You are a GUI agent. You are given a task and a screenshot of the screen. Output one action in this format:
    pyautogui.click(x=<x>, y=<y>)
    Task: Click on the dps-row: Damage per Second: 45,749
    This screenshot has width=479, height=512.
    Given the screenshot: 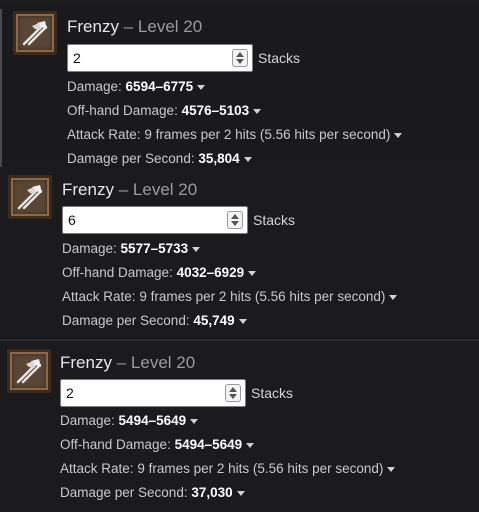 What is the action you would take?
    pyautogui.click(x=154, y=320)
    